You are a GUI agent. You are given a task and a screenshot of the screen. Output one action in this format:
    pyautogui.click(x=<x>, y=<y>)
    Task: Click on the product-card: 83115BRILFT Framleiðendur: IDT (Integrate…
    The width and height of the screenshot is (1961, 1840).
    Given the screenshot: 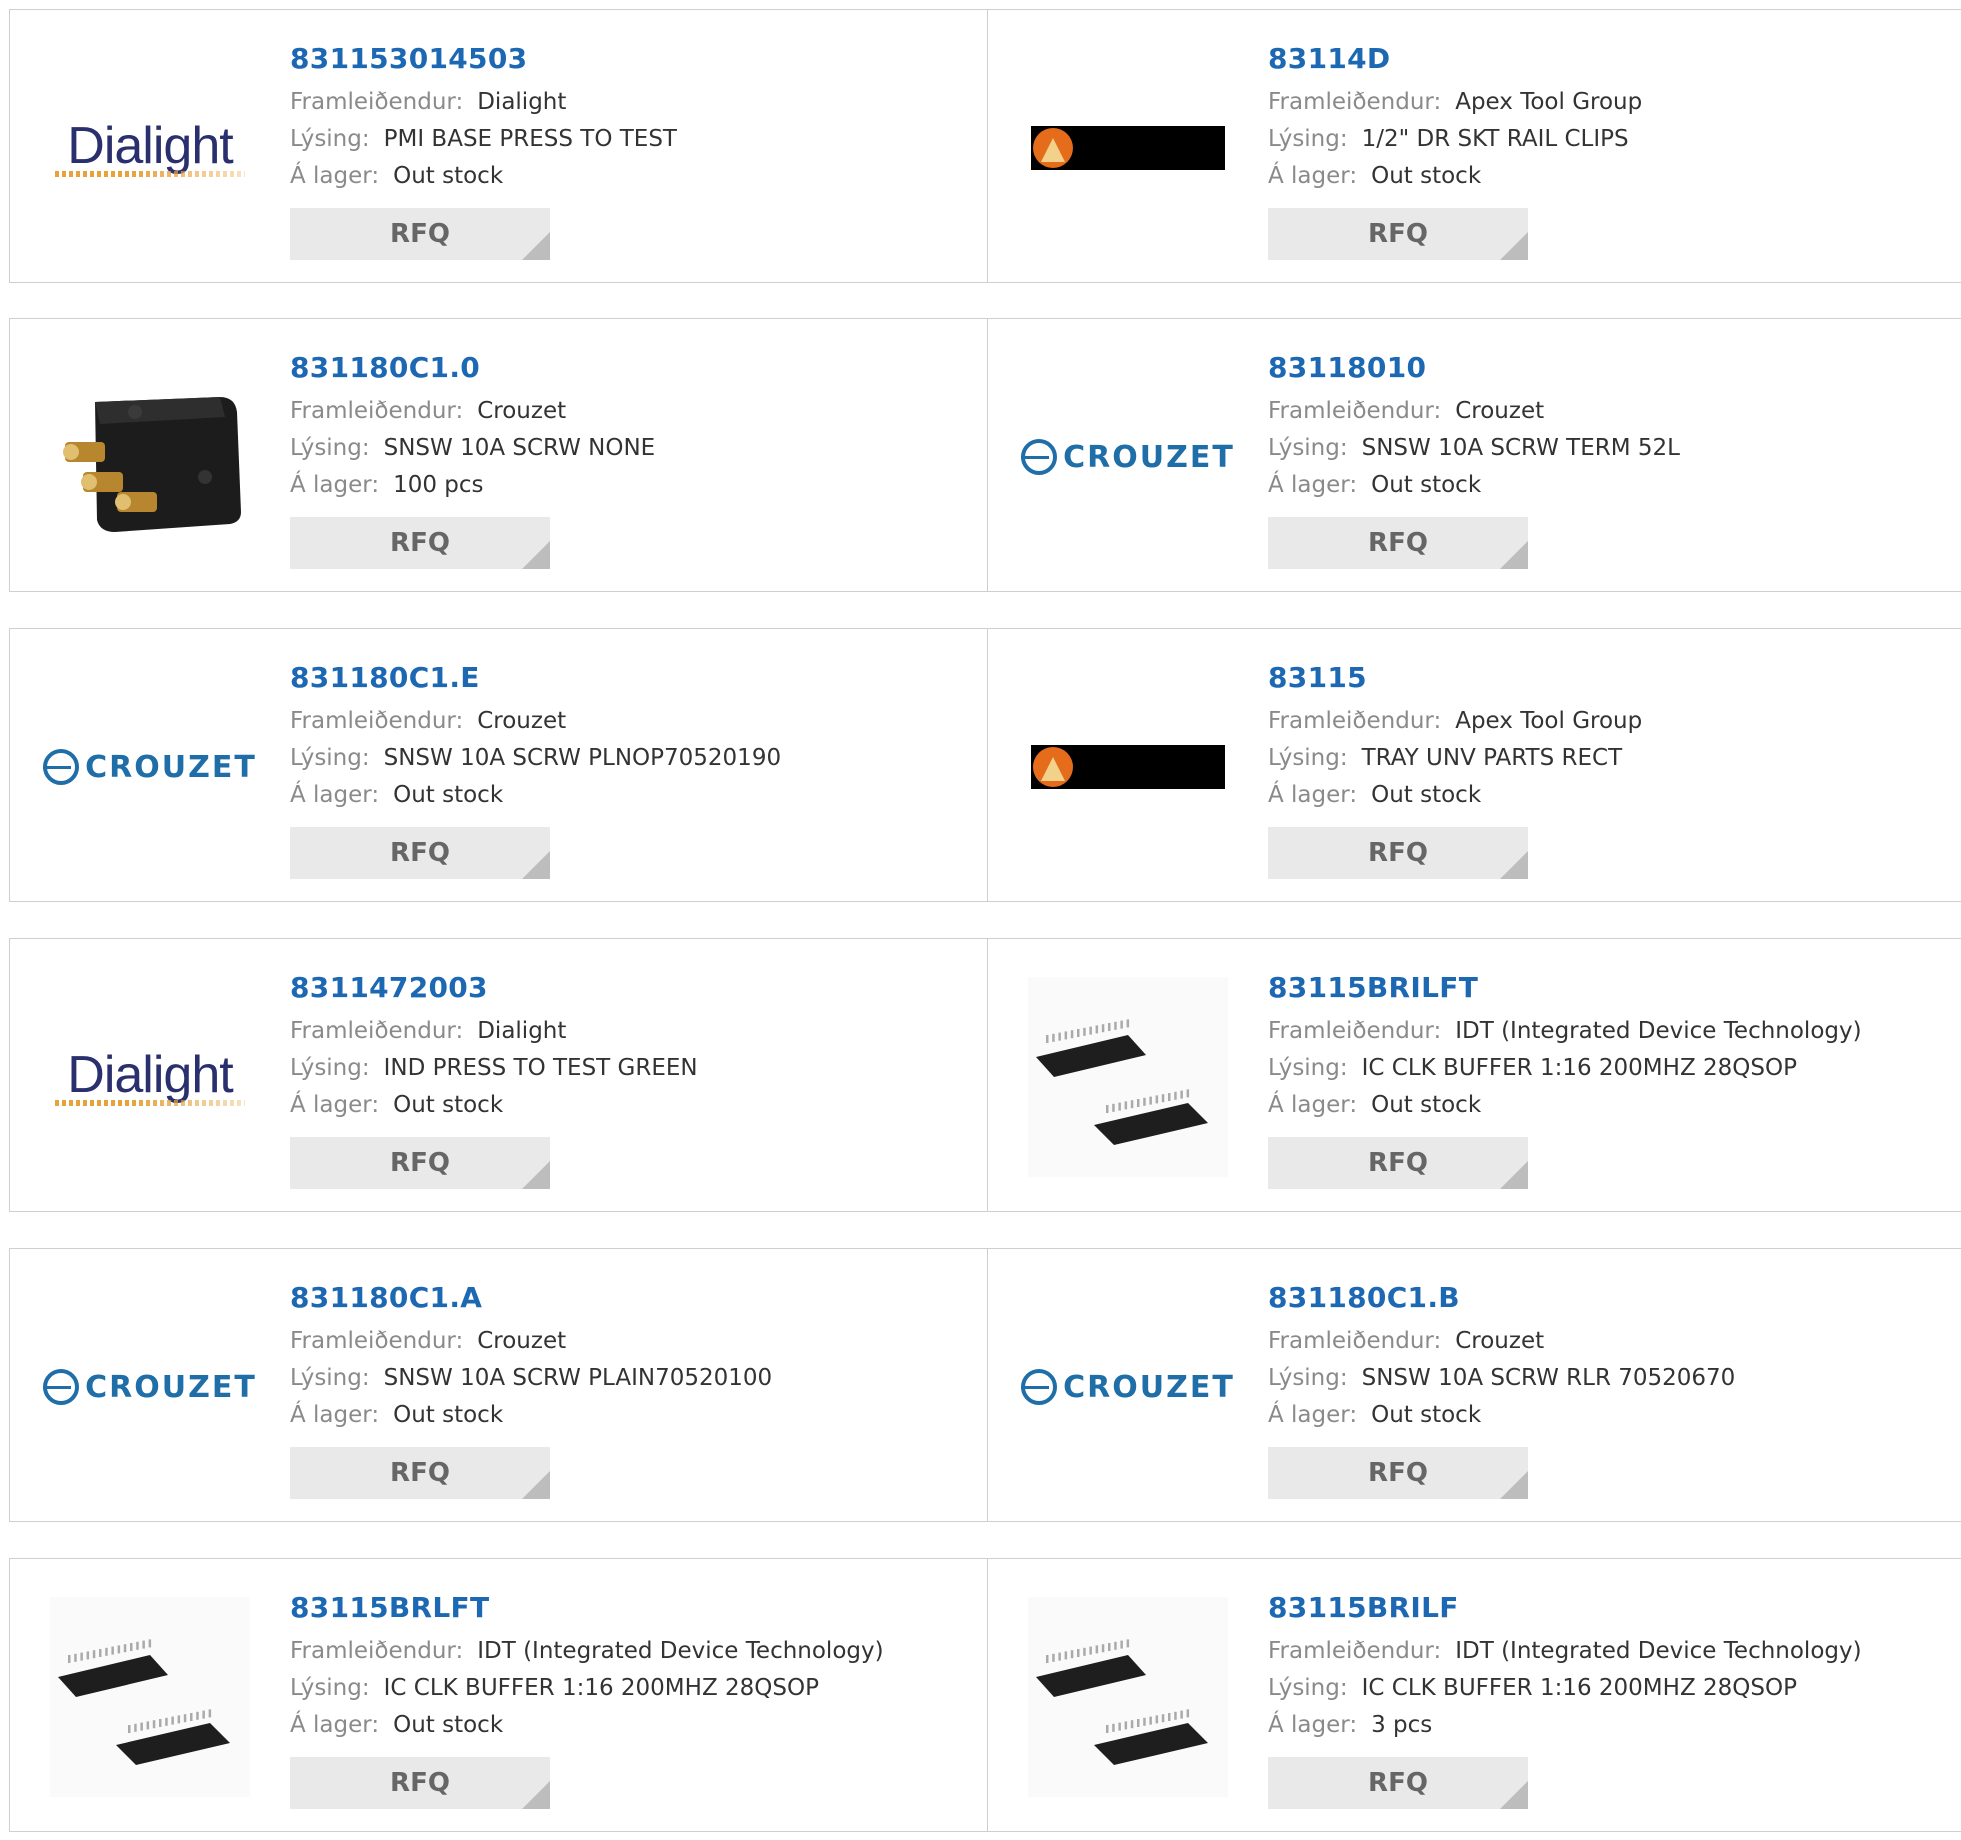 What is the action you would take?
    pyautogui.click(x=1474, y=1075)
    